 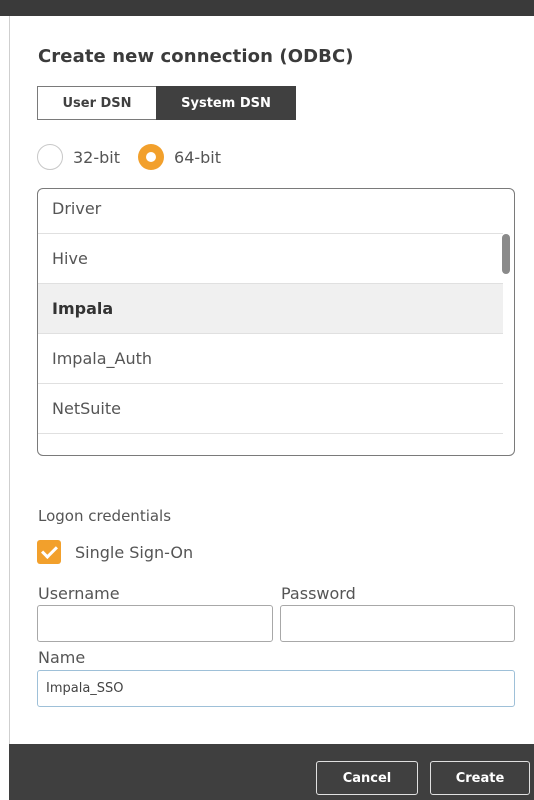 What do you see at coordinates (318, 593) in the screenshot?
I see `password-label: Password` at bounding box center [318, 593].